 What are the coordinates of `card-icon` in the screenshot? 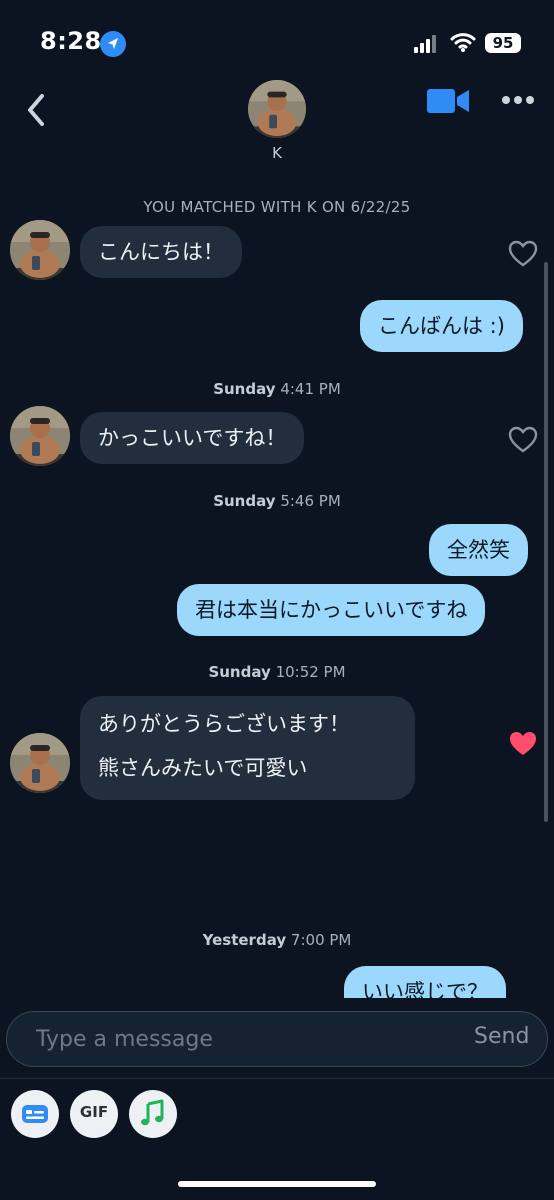 It's located at (35, 1114).